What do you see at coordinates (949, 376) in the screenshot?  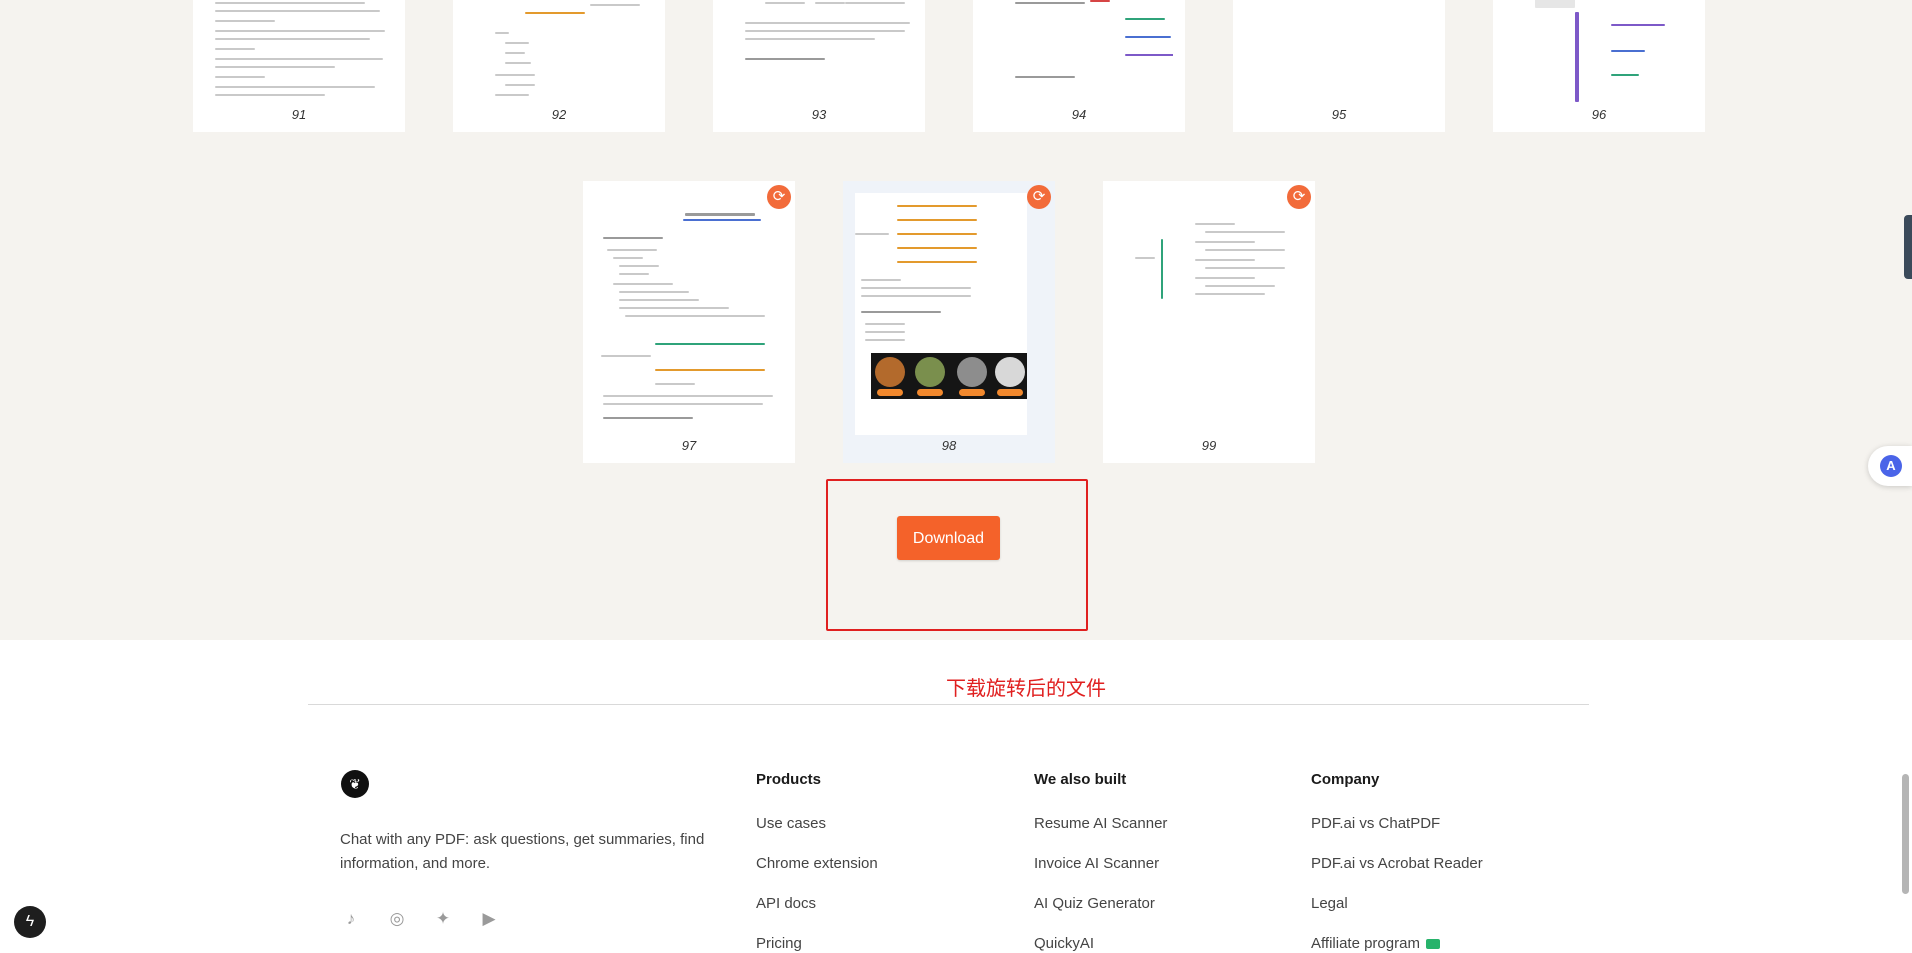 I see `image-strip` at bounding box center [949, 376].